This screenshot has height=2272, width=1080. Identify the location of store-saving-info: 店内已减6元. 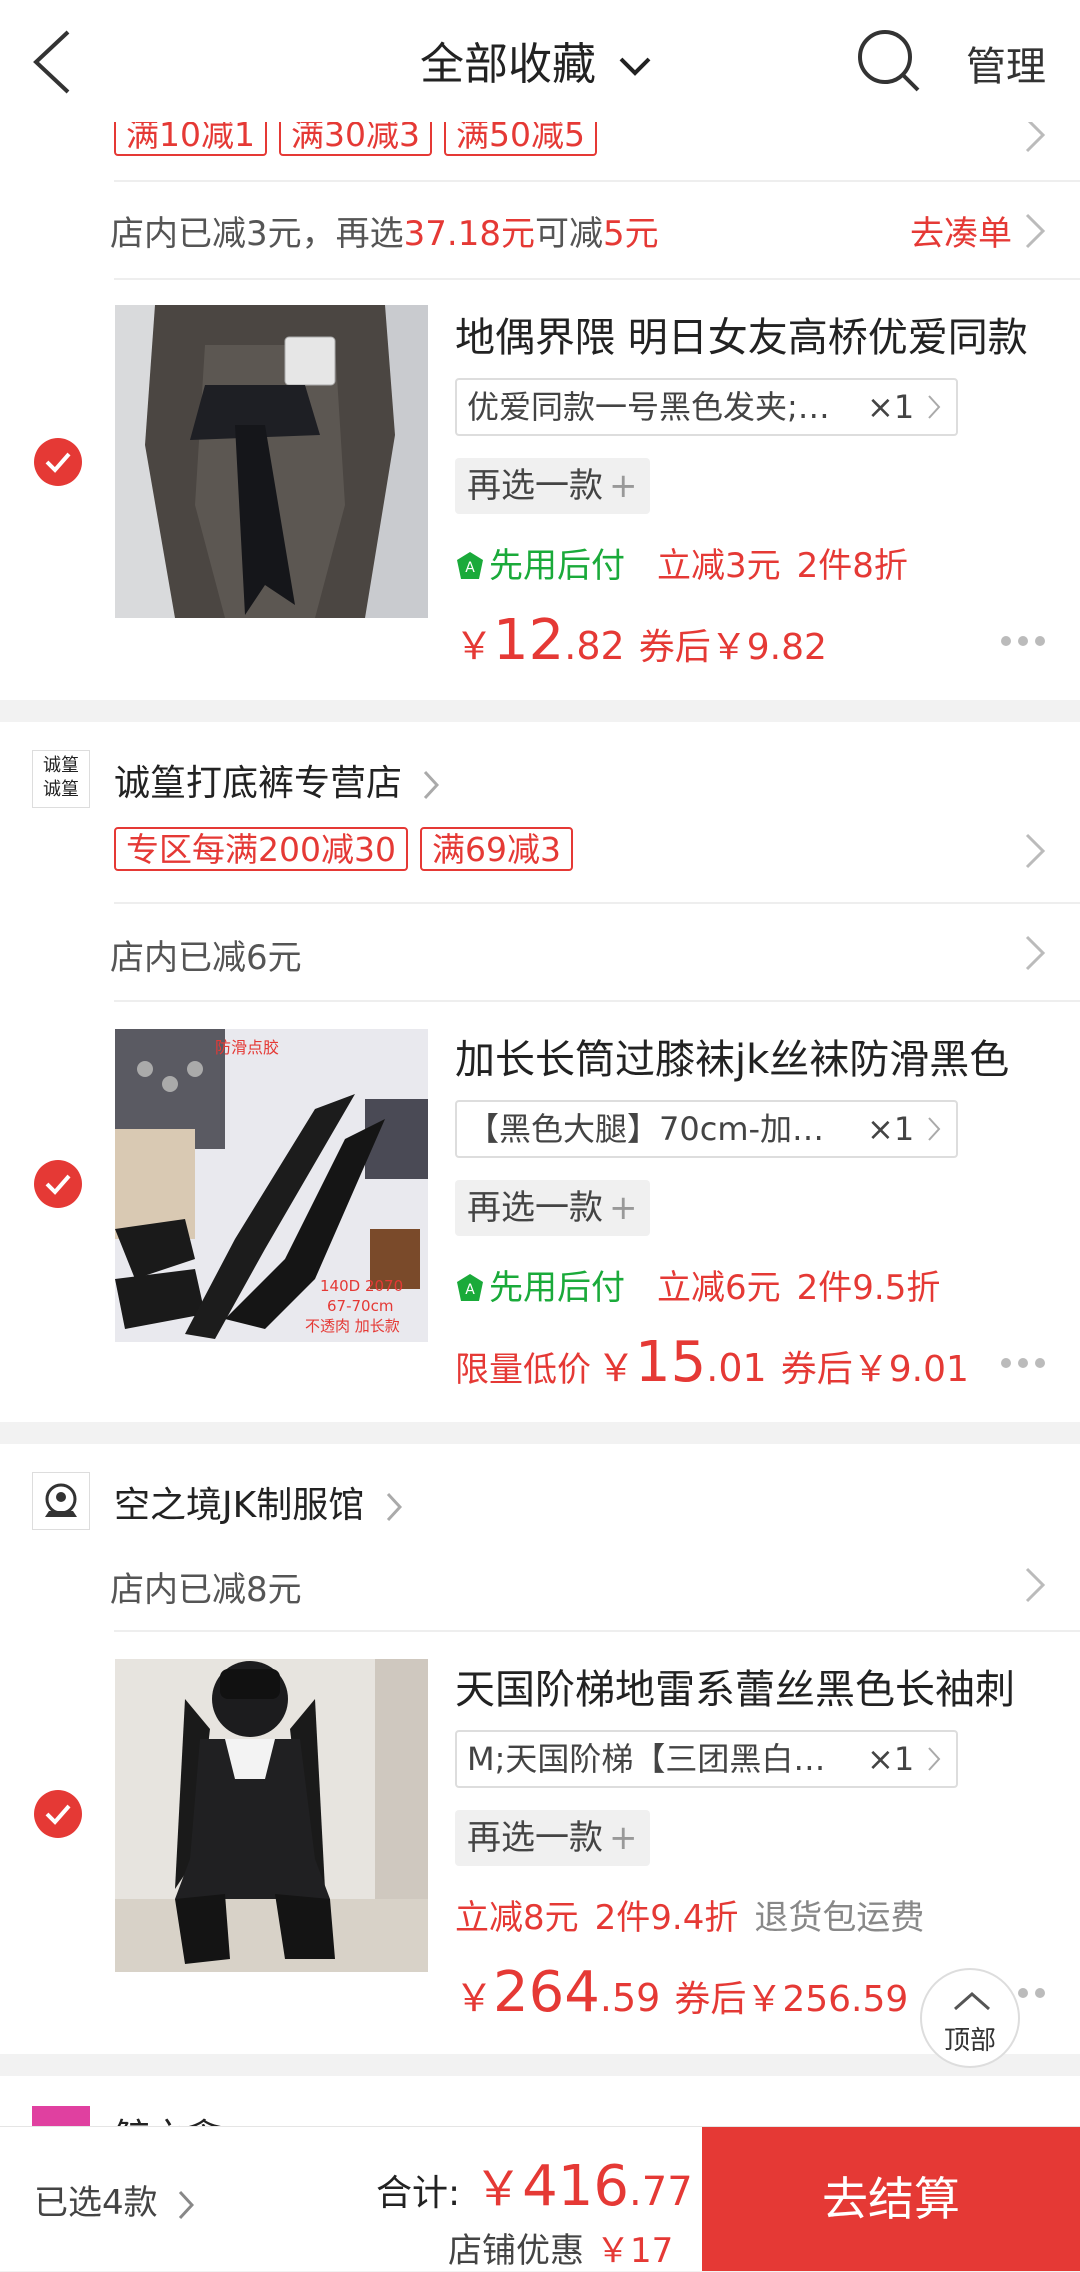
(206, 958).